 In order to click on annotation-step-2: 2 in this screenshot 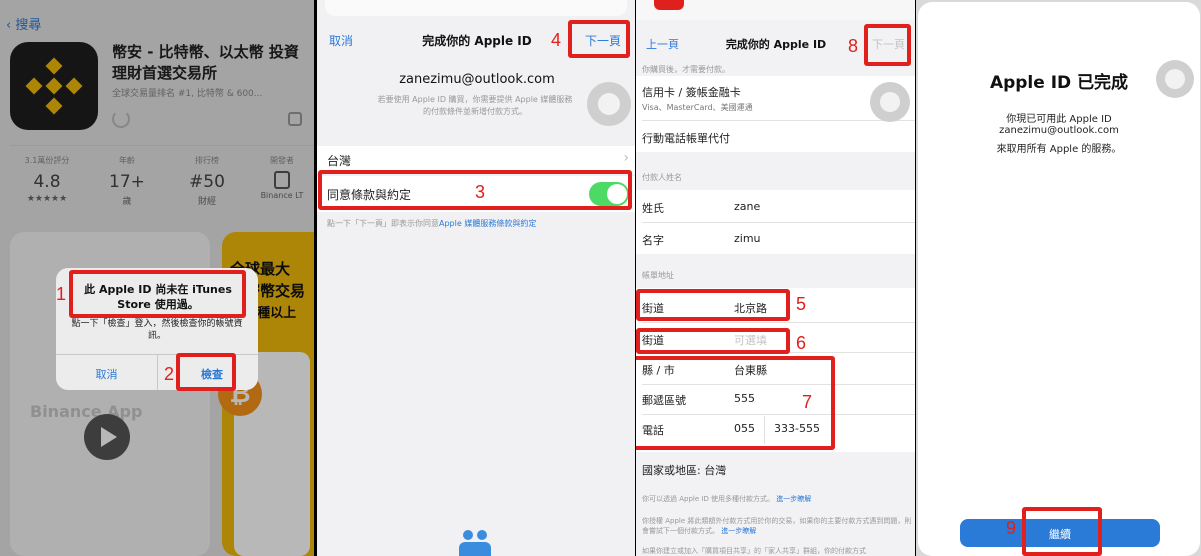, I will do `click(169, 374)`.